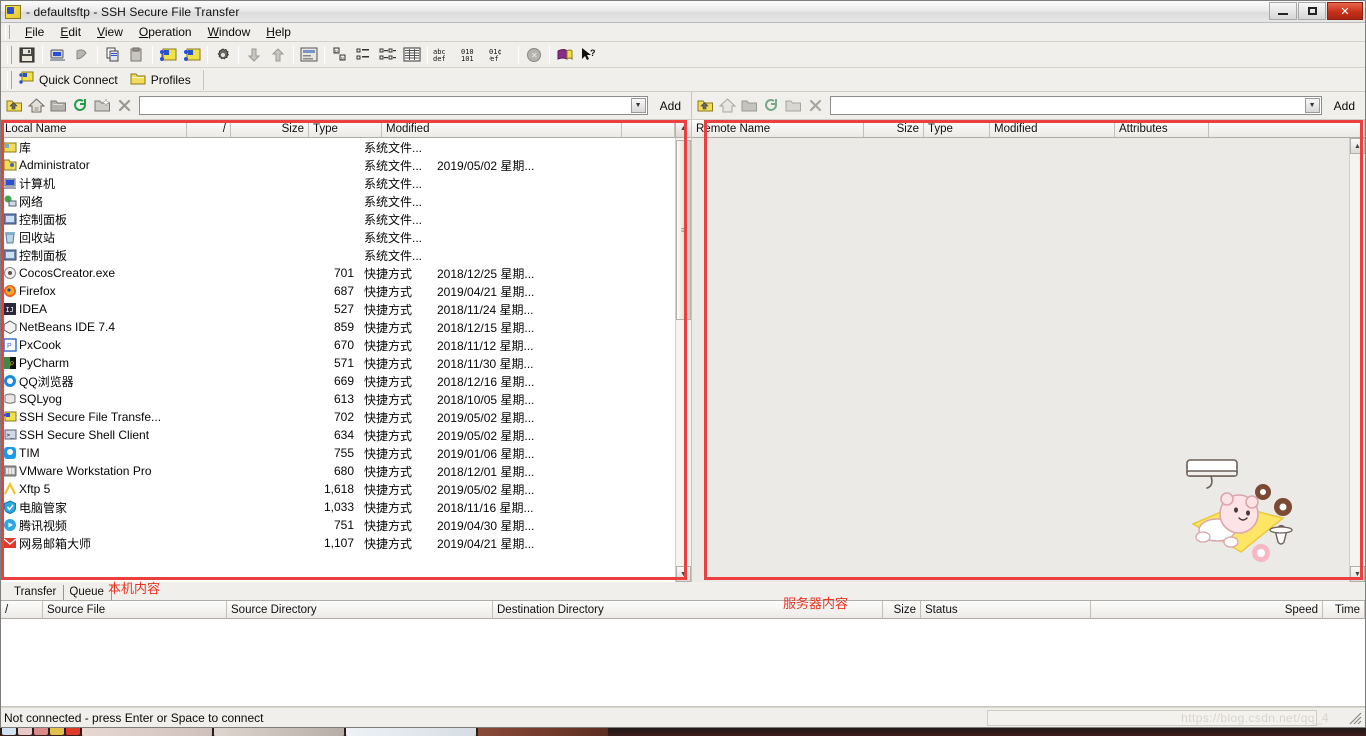 This screenshot has height=736, width=1366. What do you see at coordinates (309, 54) in the screenshot?
I see `show-toolbar-icon` at bounding box center [309, 54].